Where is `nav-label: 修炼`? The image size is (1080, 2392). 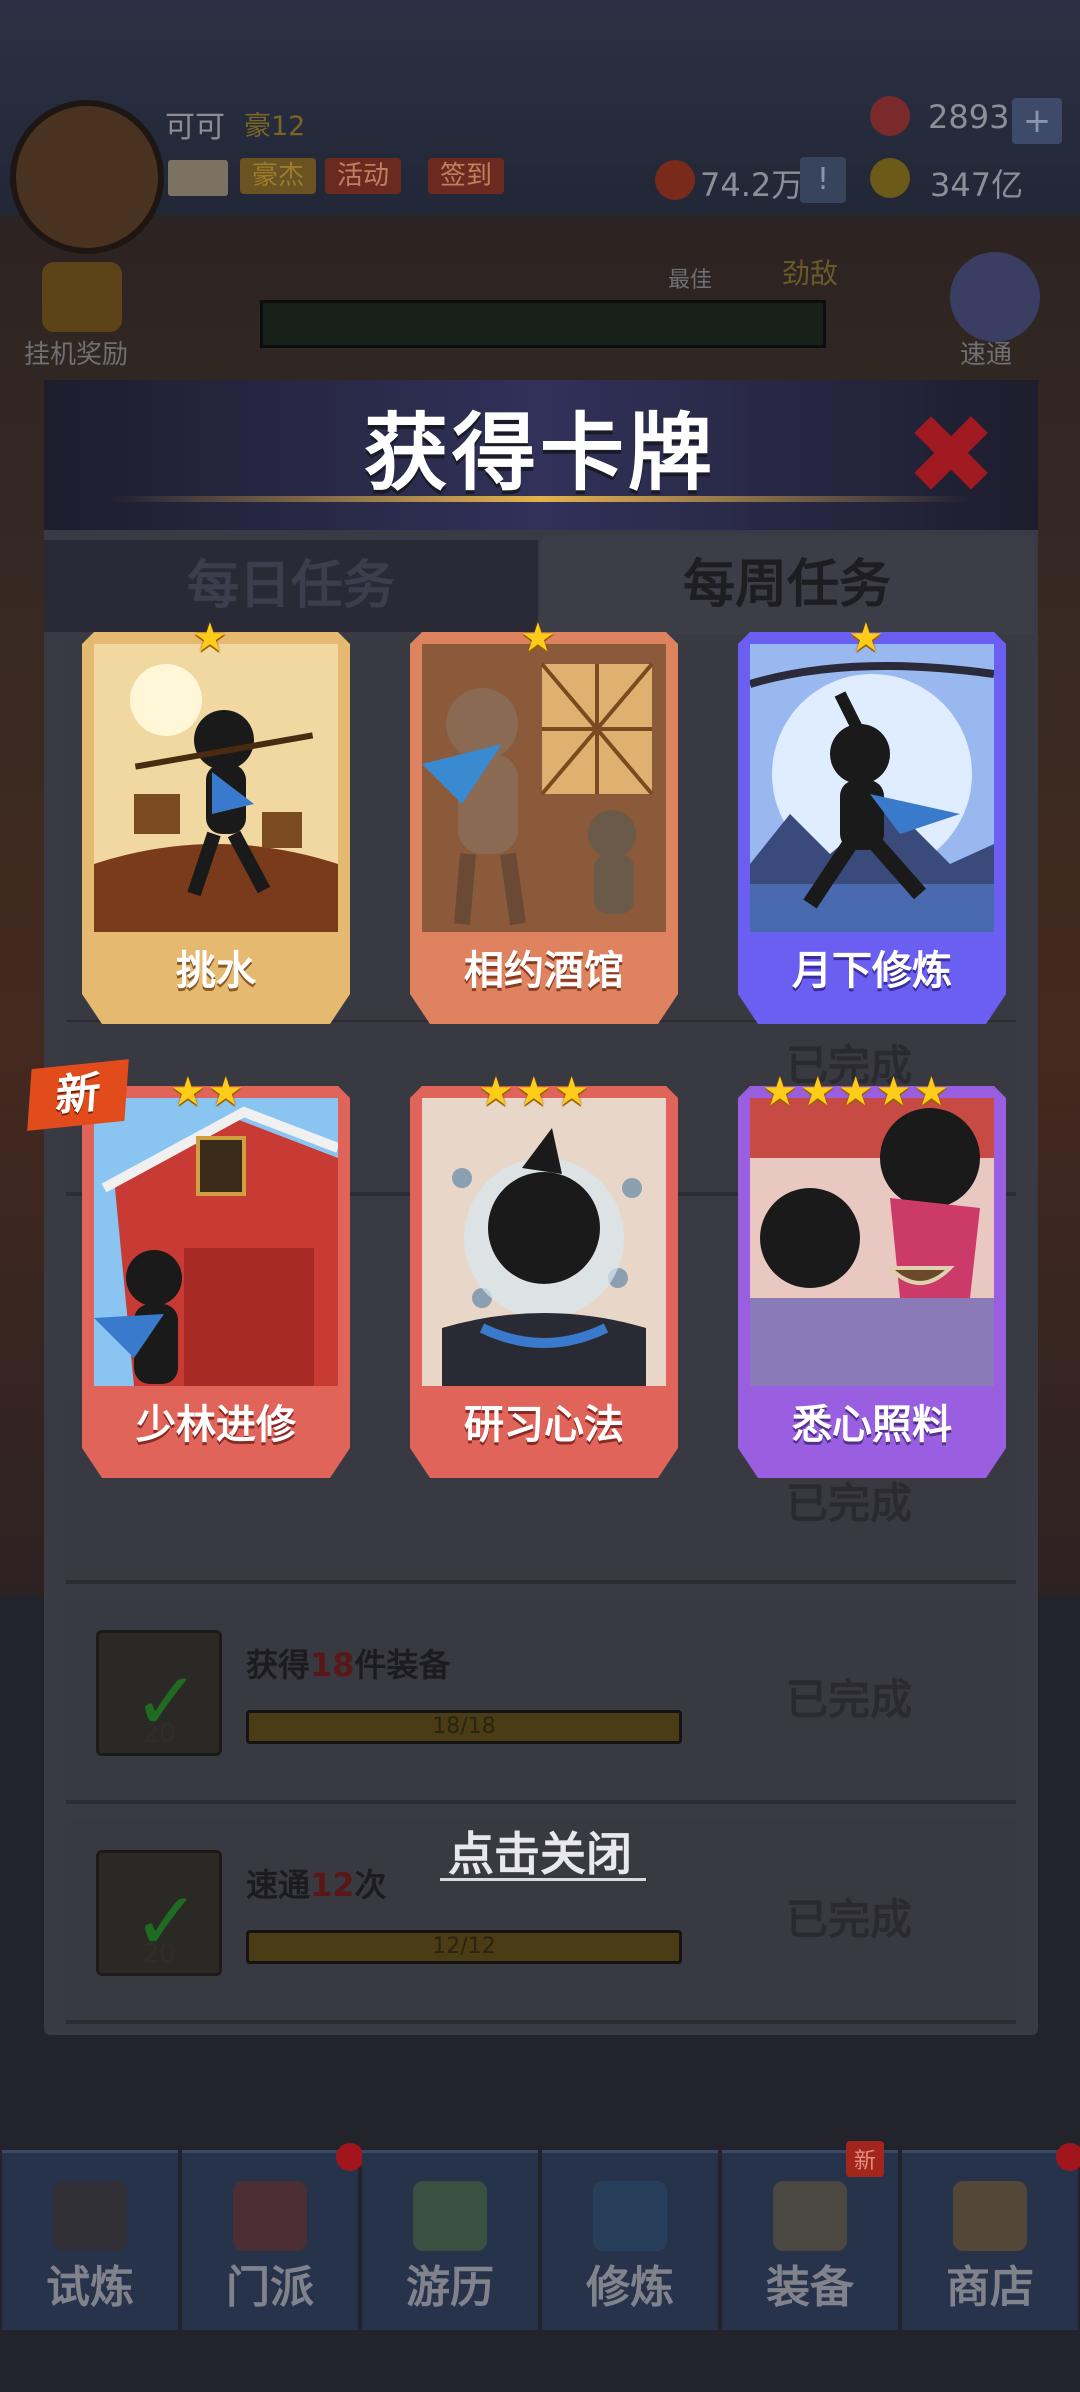 nav-label: 修炼 is located at coordinates (630, 2287).